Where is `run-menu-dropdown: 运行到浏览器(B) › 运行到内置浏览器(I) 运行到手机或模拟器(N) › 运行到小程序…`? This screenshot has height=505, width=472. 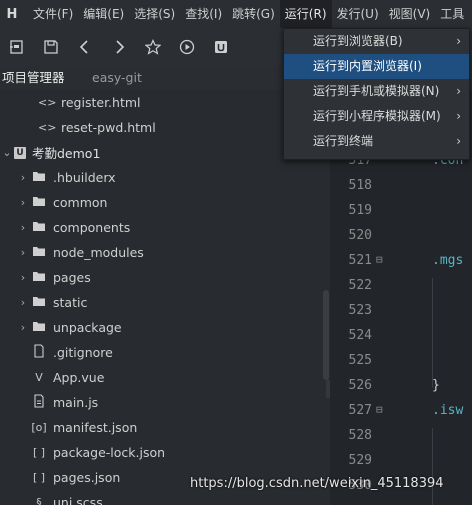 run-menu-dropdown: 运行到浏览器(B) › 运行到内置浏览器(I) 运行到手机或模拟器(N) › 运行到小程序… is located at coordinates (376, 94).